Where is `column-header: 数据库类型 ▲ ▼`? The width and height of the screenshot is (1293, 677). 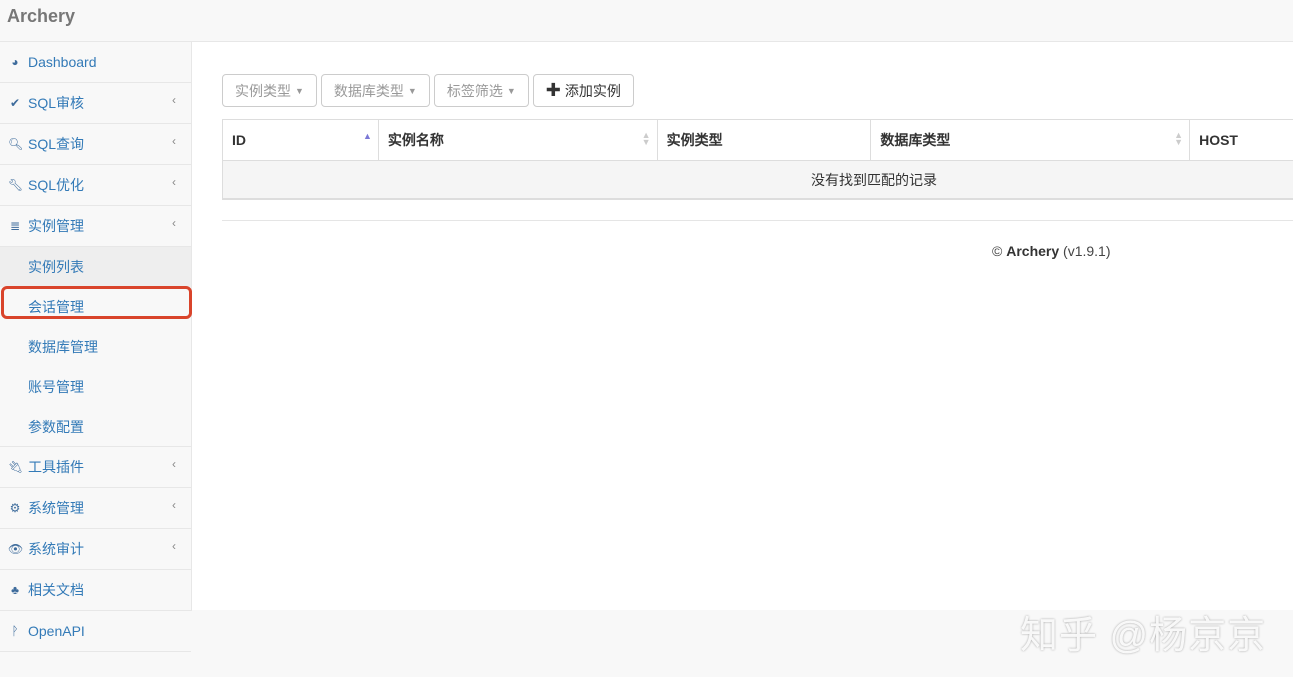 column-header: 数据库类型 ▲ ▼ is located at coordinates (1031, 140).